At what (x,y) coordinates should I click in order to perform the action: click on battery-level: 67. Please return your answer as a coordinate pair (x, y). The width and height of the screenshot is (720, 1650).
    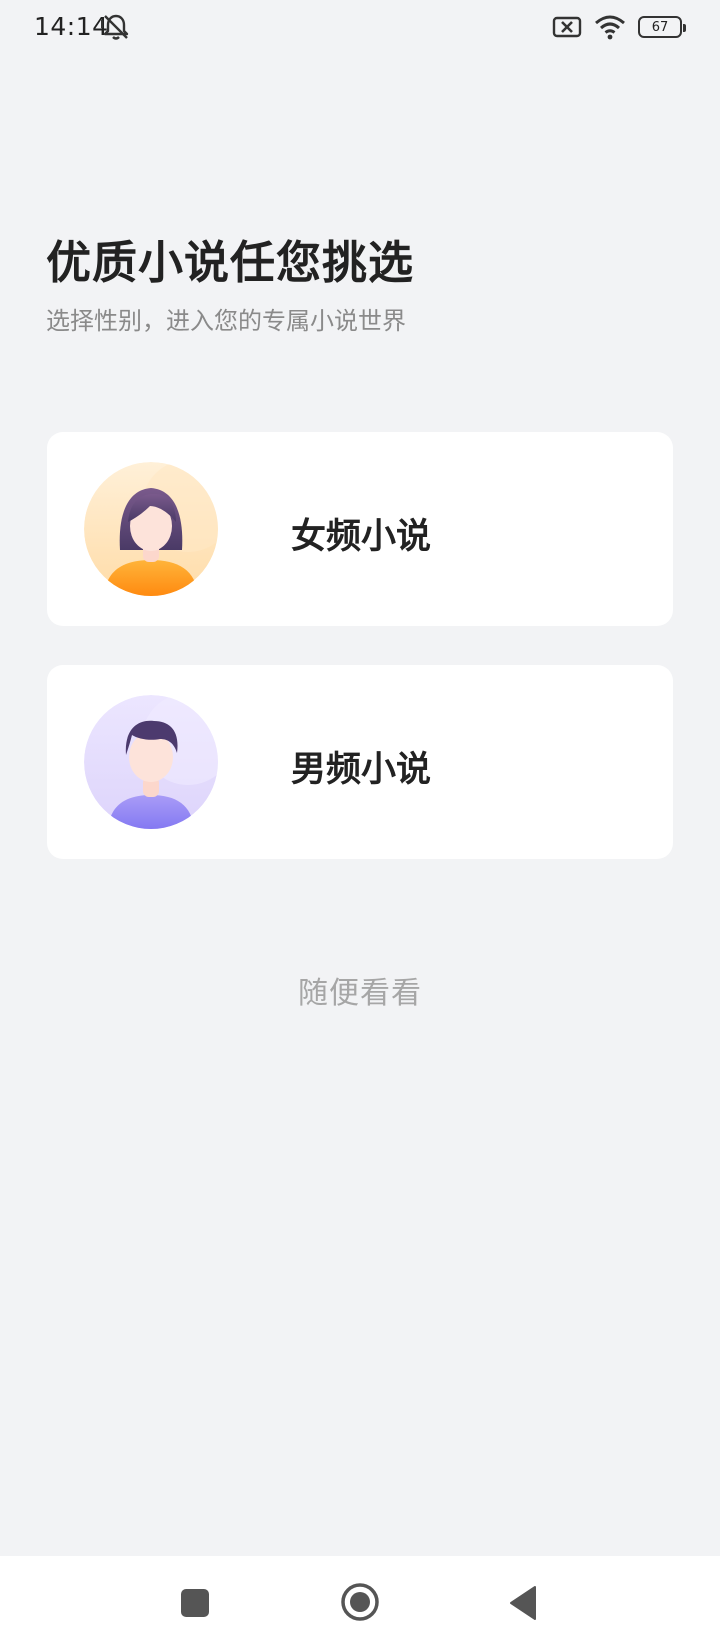
    Looking at the image, I should click on (660, 27).